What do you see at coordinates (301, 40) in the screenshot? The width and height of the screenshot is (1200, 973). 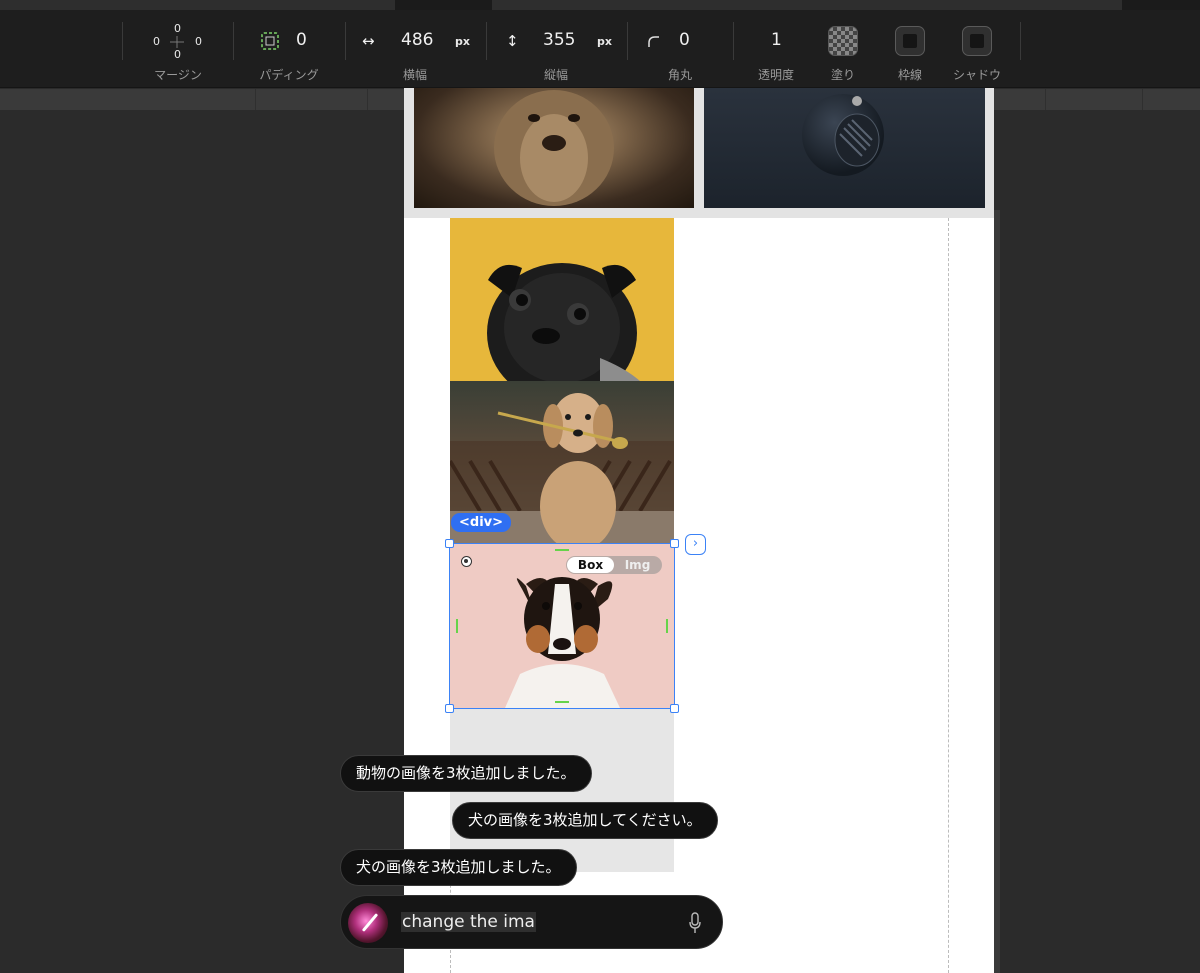 I see `padding-value: 0` at bounding box center [301, 40].